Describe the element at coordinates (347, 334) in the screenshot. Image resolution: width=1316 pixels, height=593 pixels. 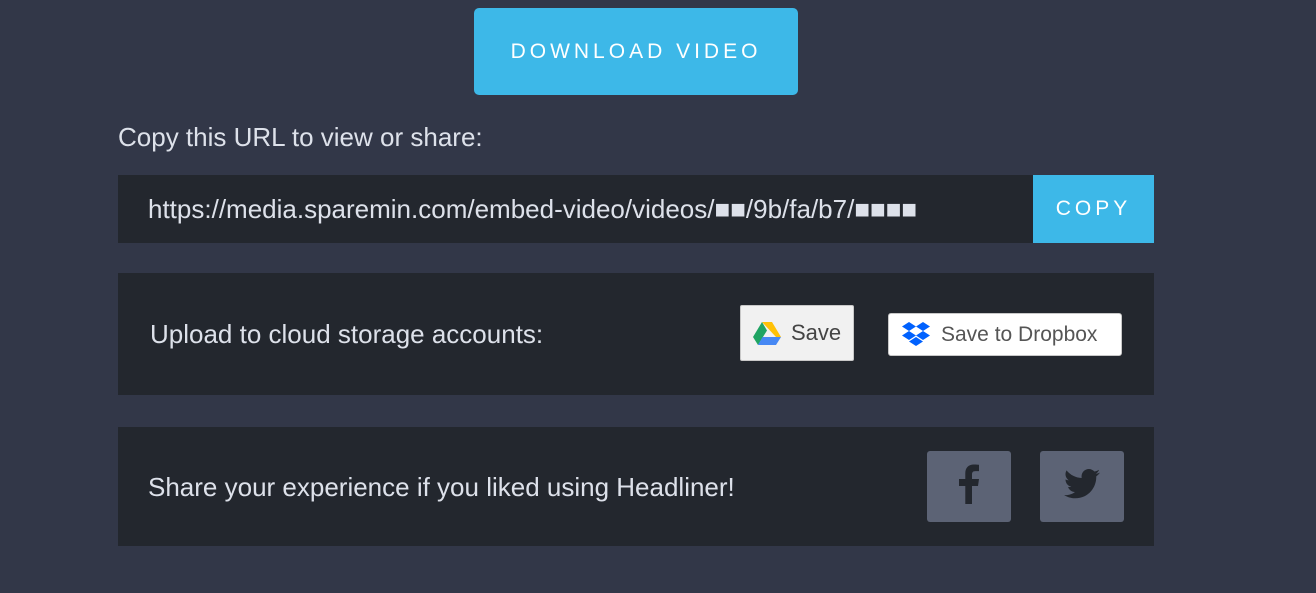
I see `cloud-upload-heading: Upload to cloud storage accounts:` at that location.